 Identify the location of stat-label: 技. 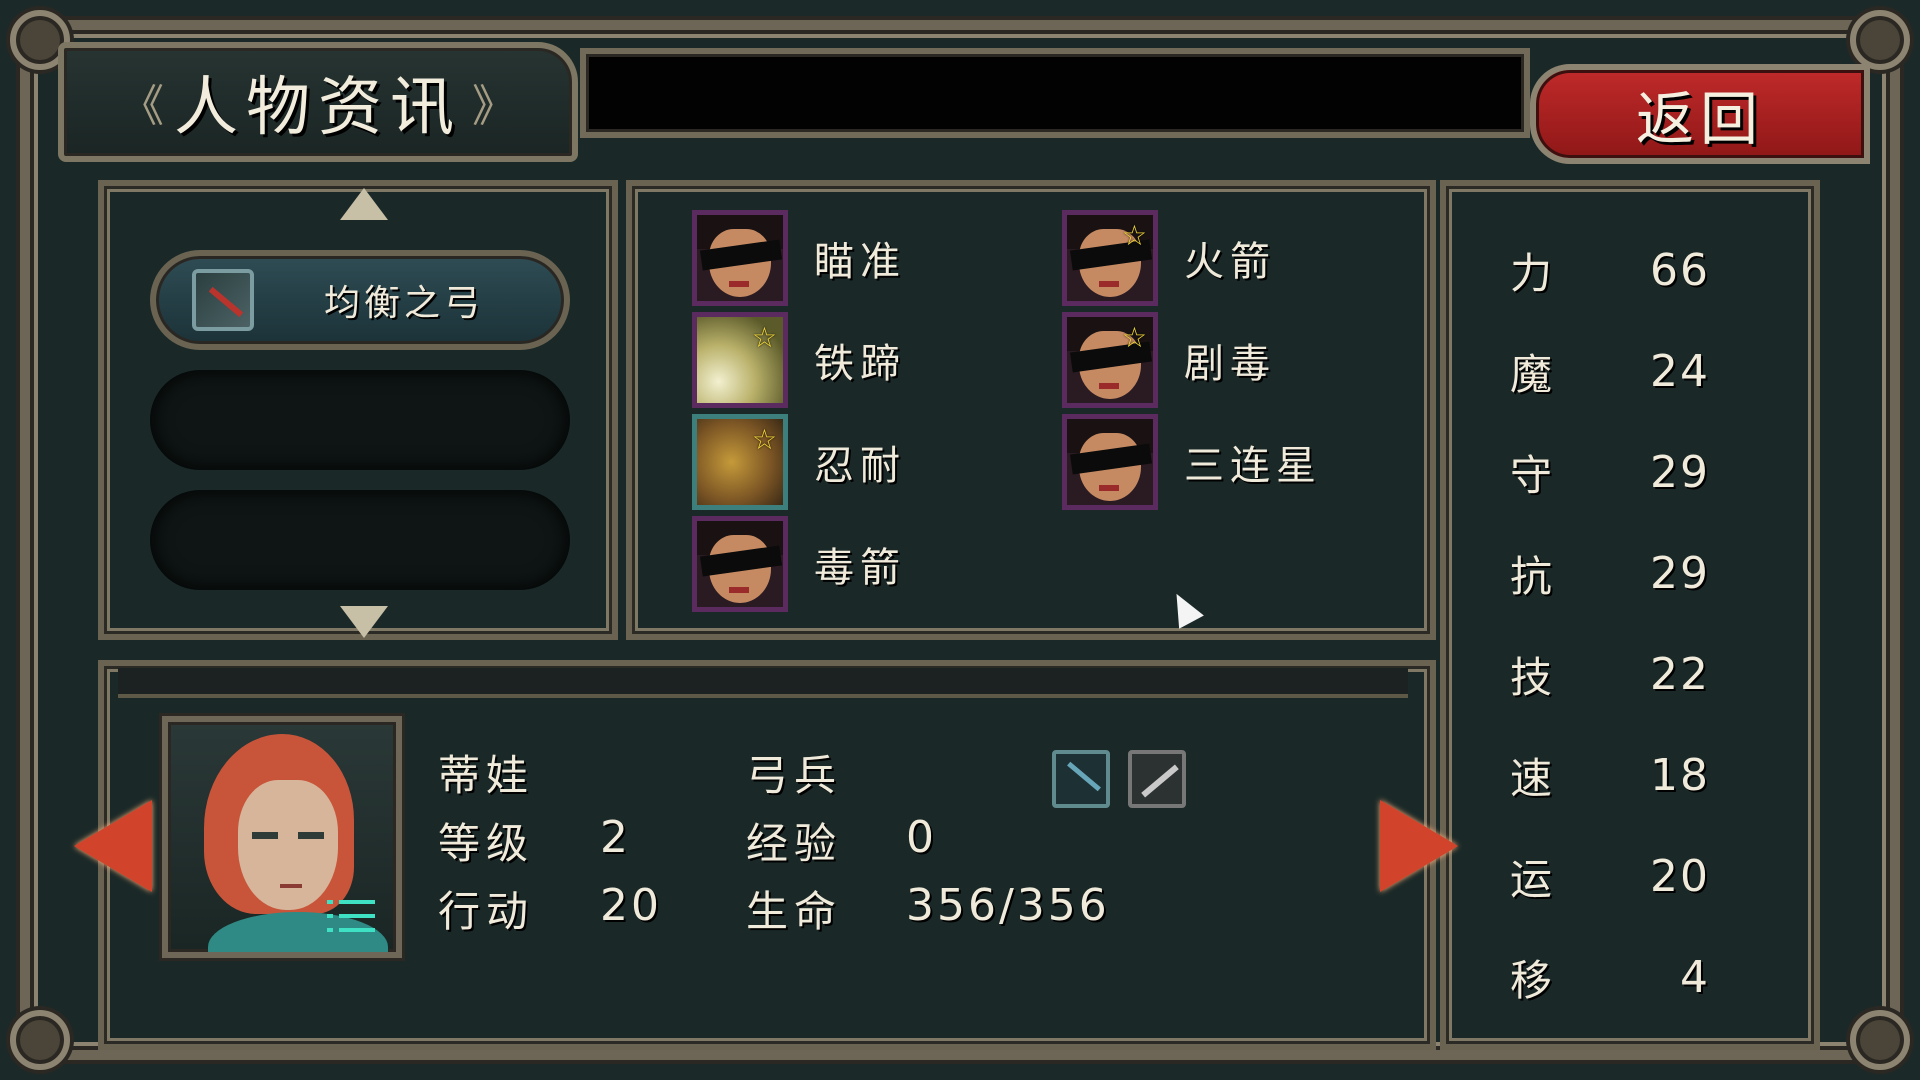
(1531, 677).